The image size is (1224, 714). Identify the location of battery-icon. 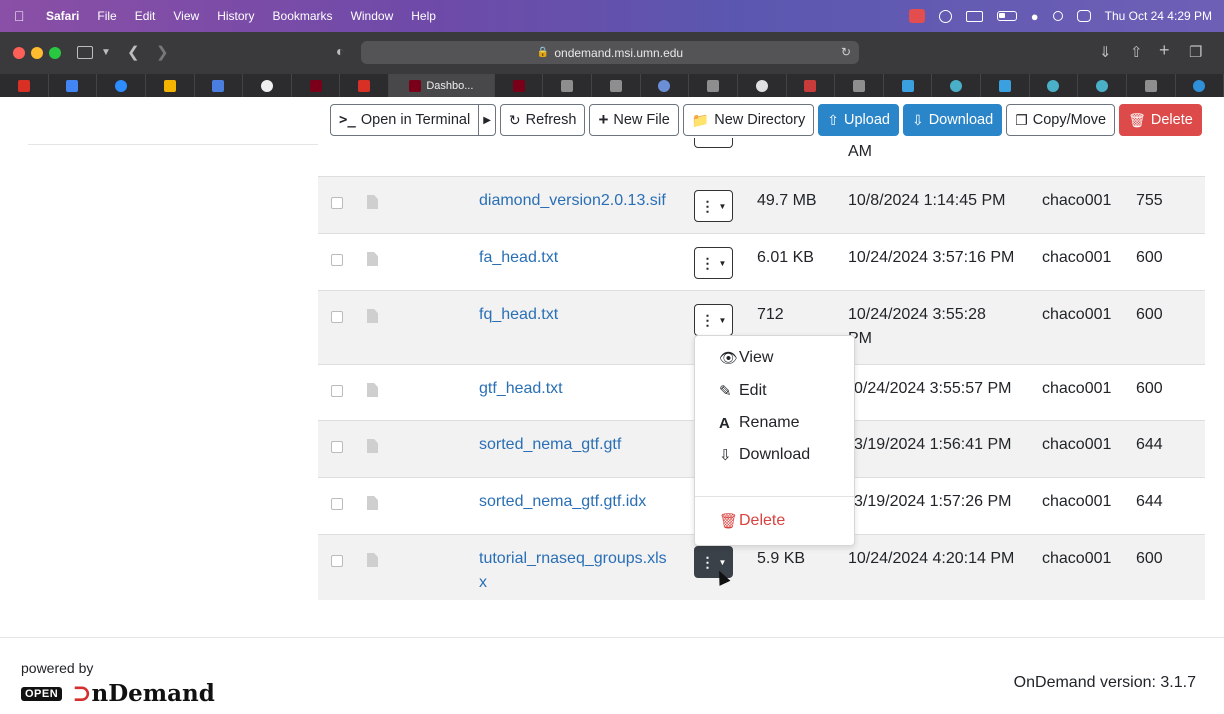
(1006, 16).